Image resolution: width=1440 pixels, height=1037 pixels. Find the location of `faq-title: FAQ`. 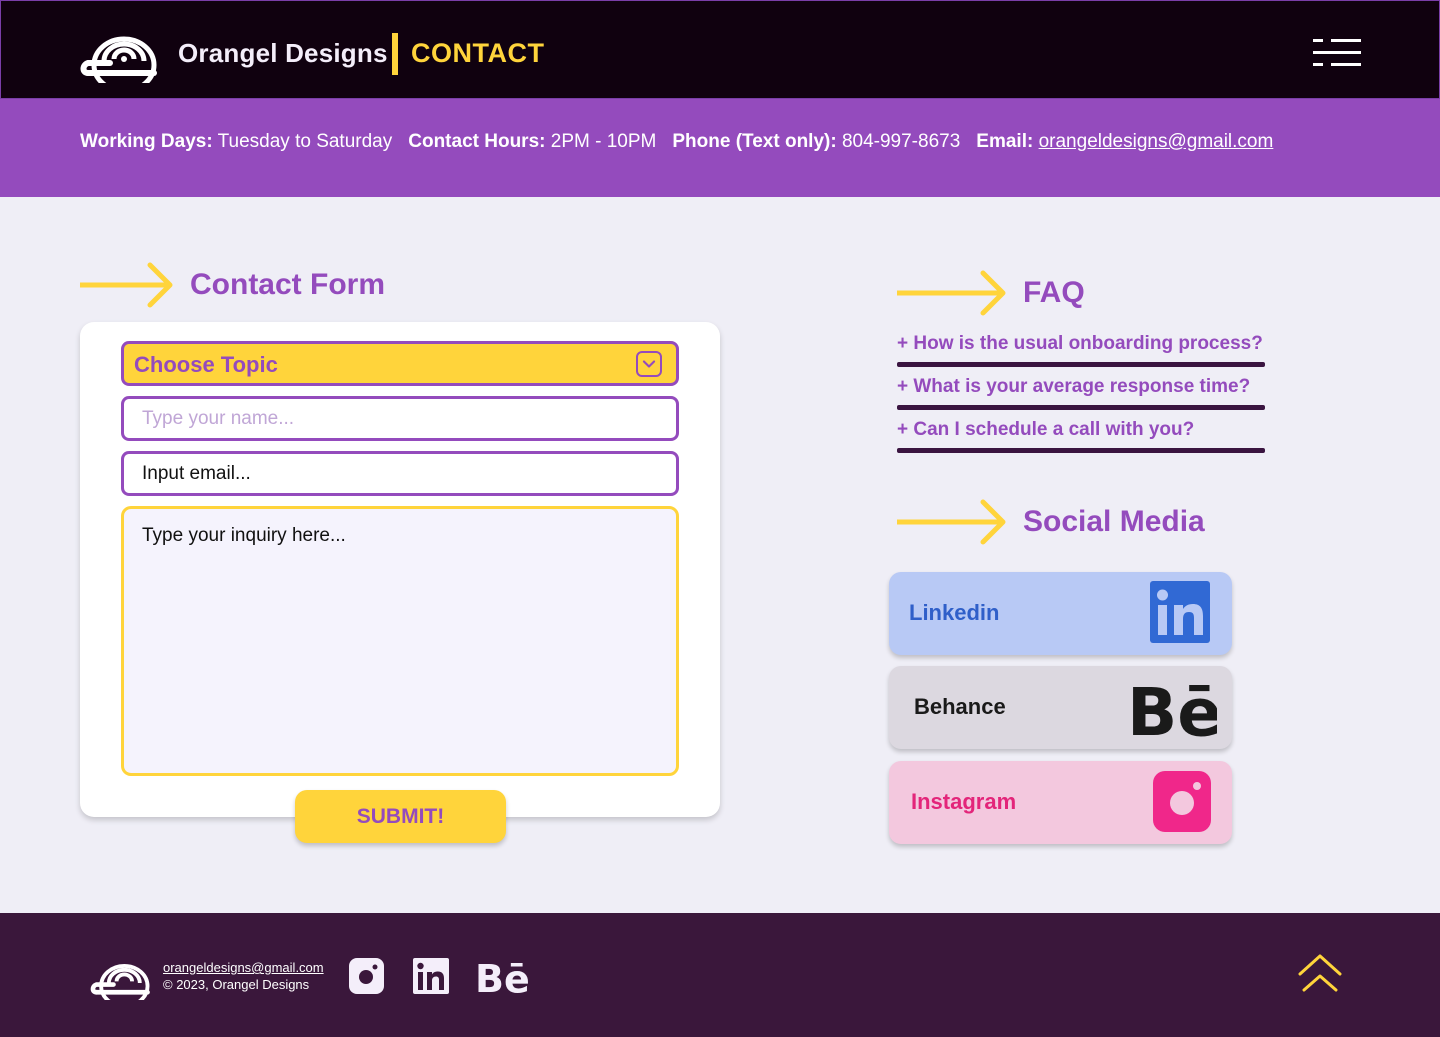

faq-title: FAQ is located at coordinates (1054, 292).